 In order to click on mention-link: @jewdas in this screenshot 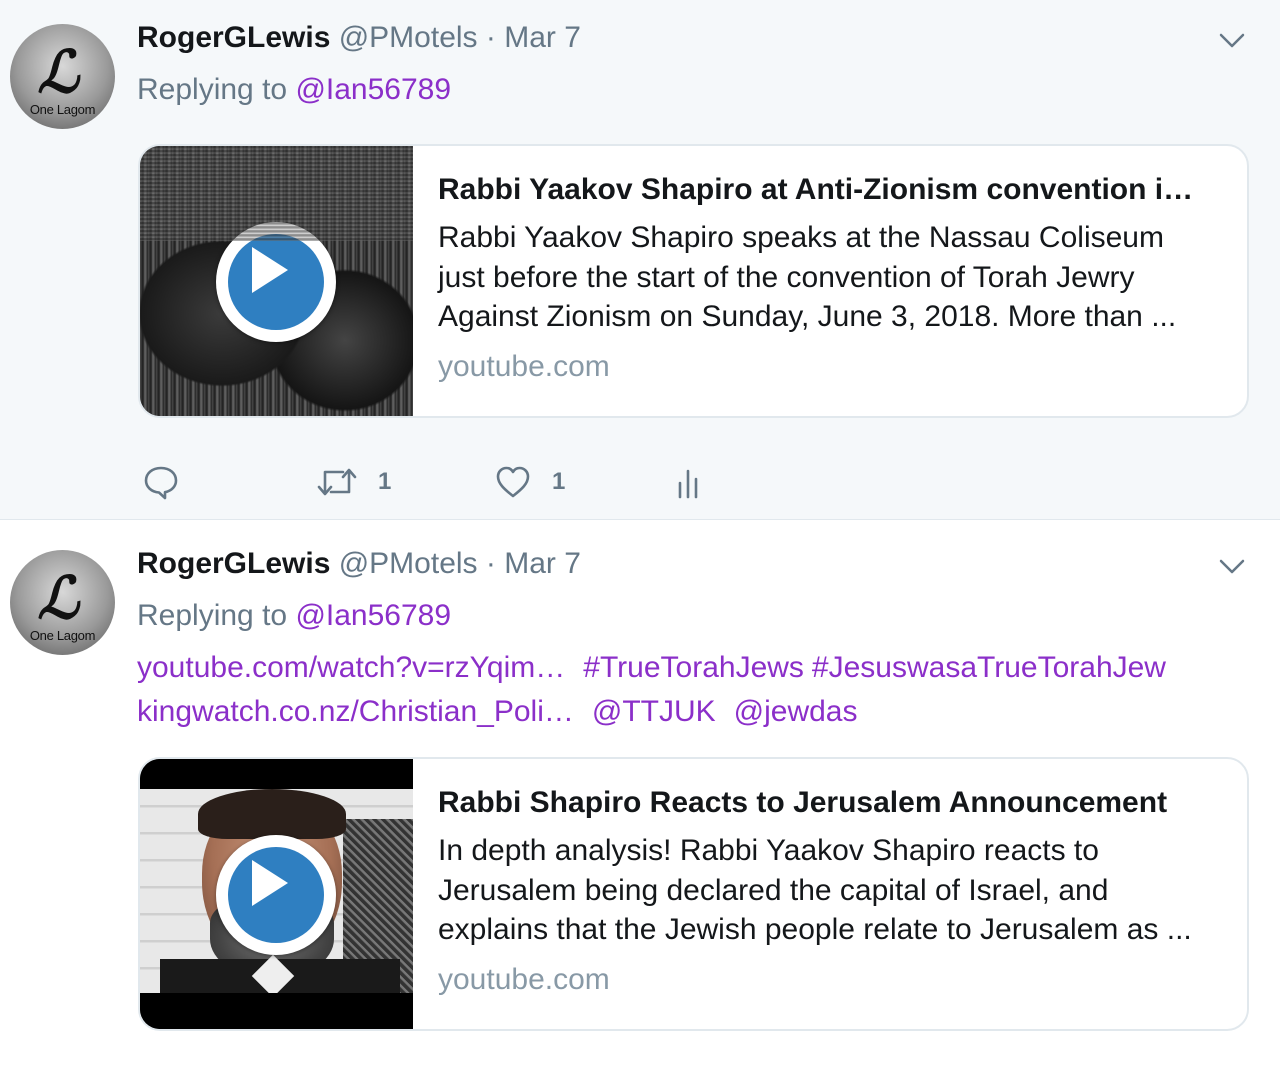, I will do `click(796, 711)`.